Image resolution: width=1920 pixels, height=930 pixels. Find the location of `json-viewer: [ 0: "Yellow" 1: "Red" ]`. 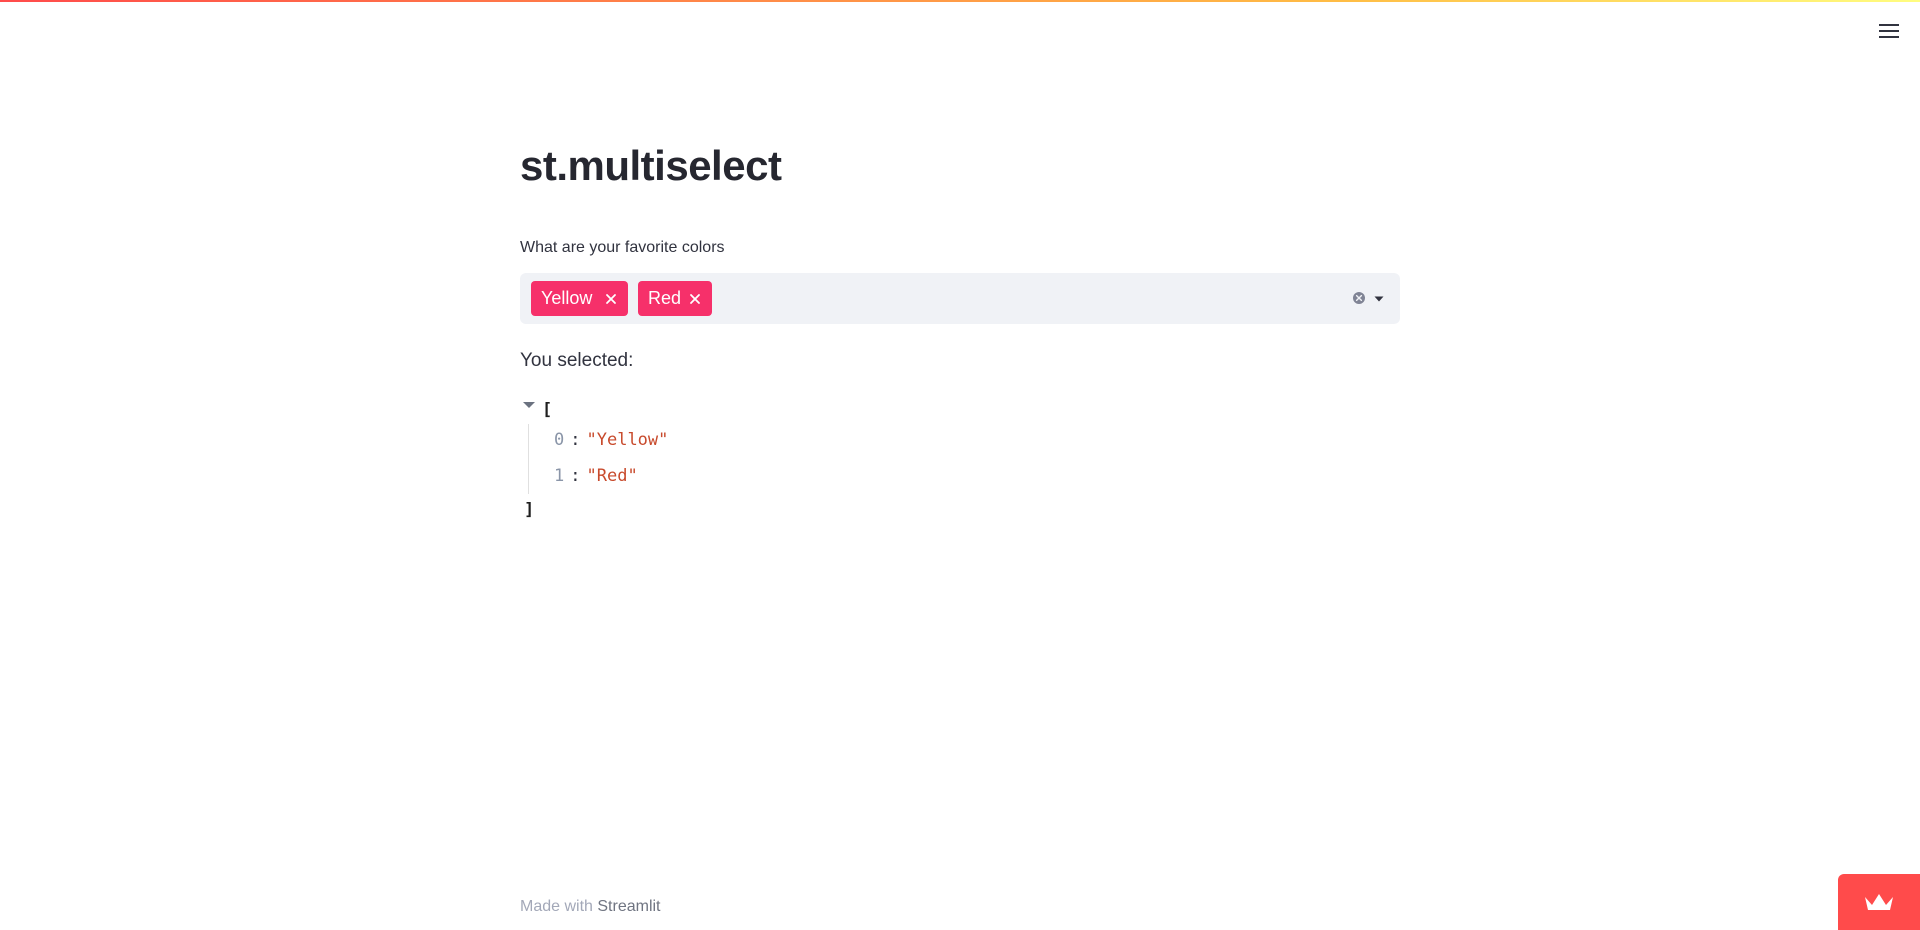

json-viewer: [ 0: "Yellow" 1: "Red" ] is located at coordinates (720, 460).